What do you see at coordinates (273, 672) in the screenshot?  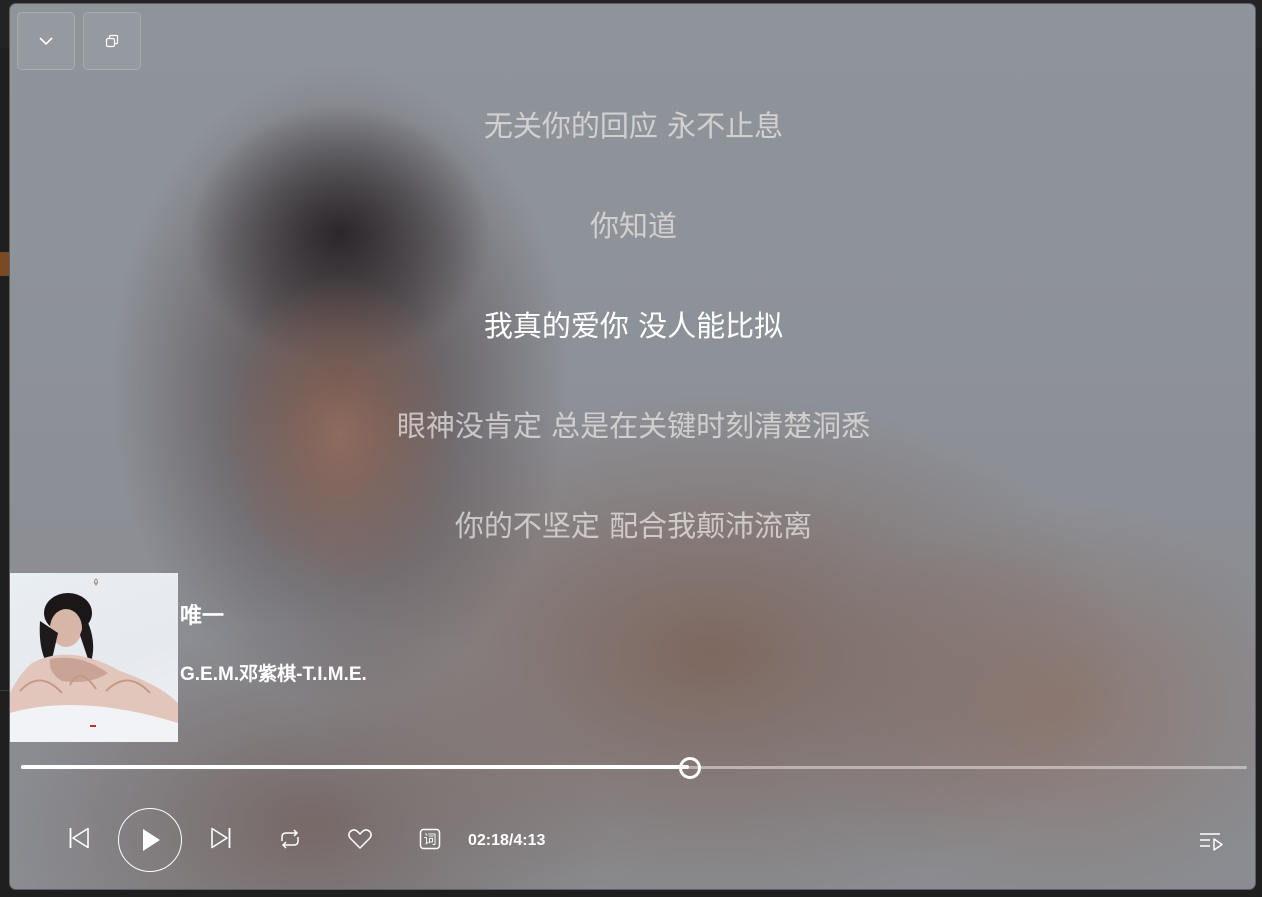 I see `song-artist-album: G.E.M.邓紫棋-T.I.M.E.` at bounding box center [273, 672].